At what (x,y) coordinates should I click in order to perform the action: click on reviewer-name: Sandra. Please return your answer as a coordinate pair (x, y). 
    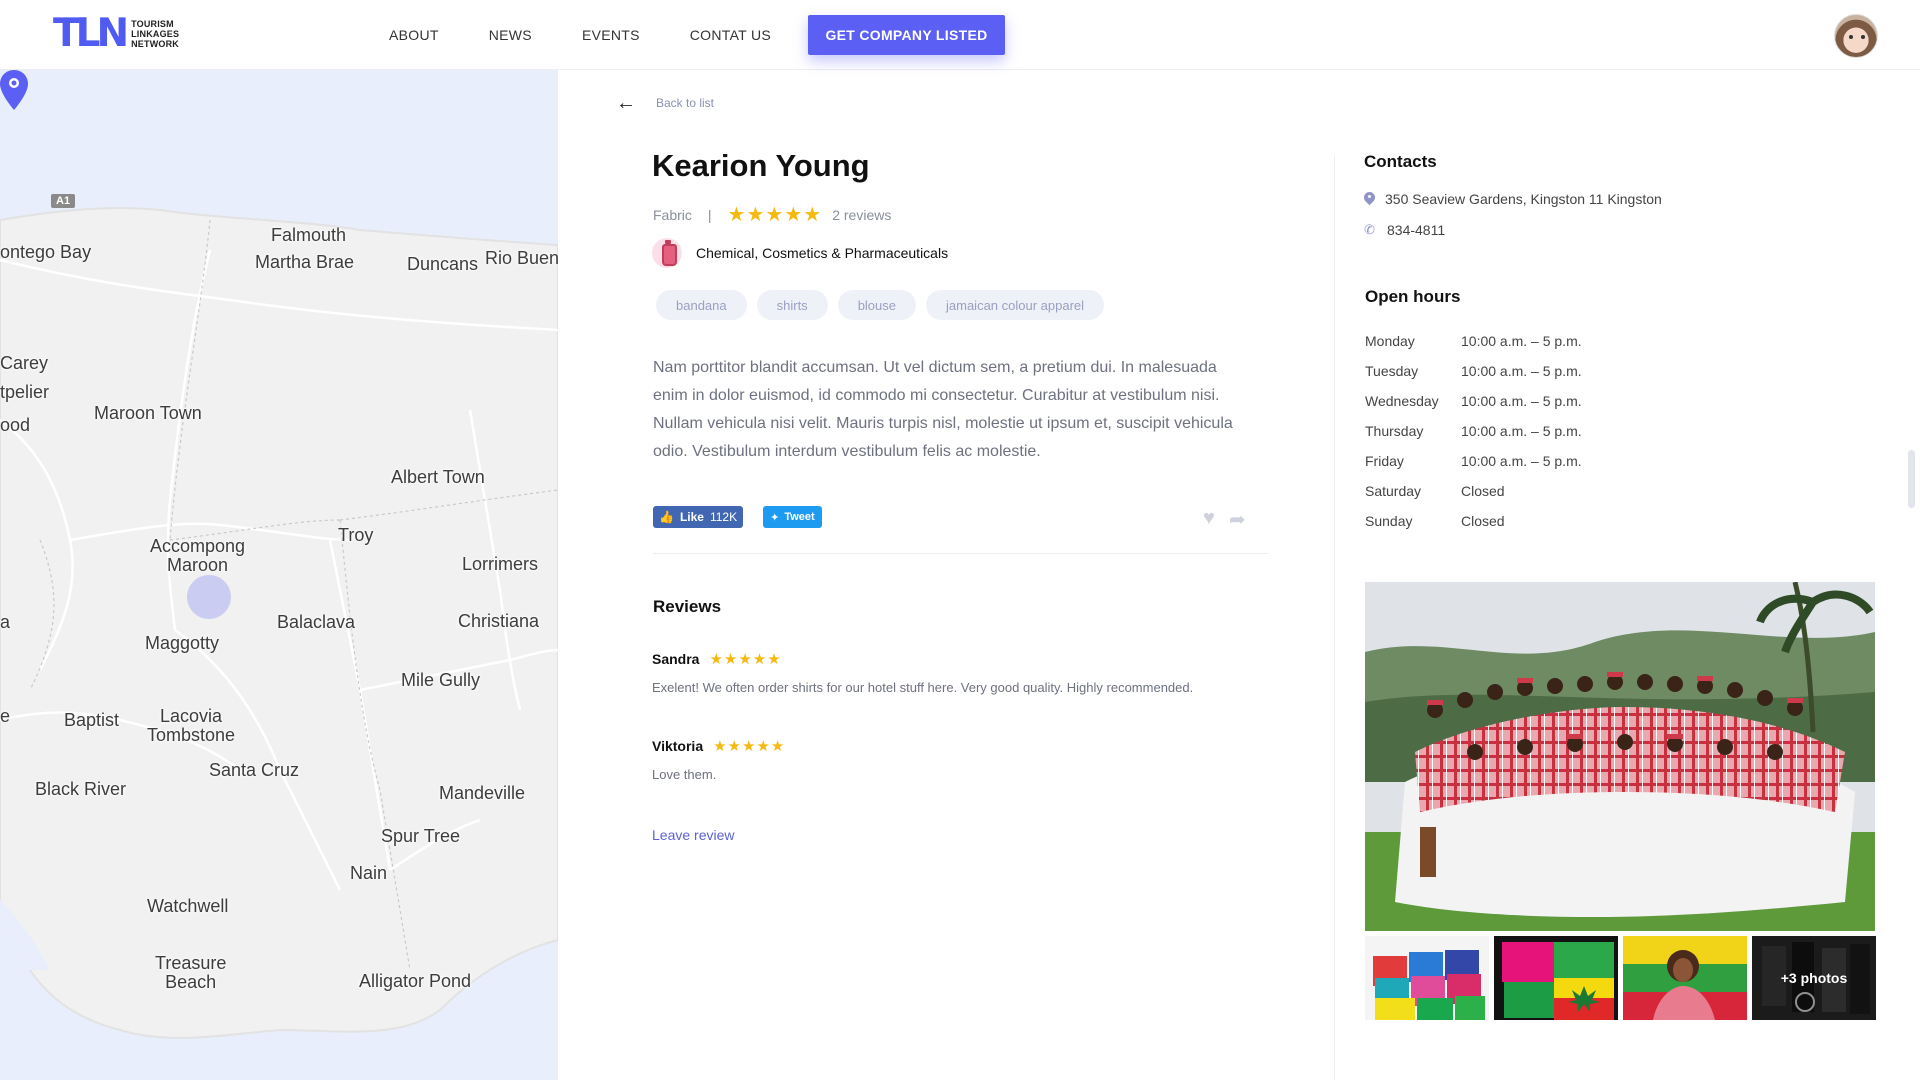
    Looking at the image, I should click on (676, 659).